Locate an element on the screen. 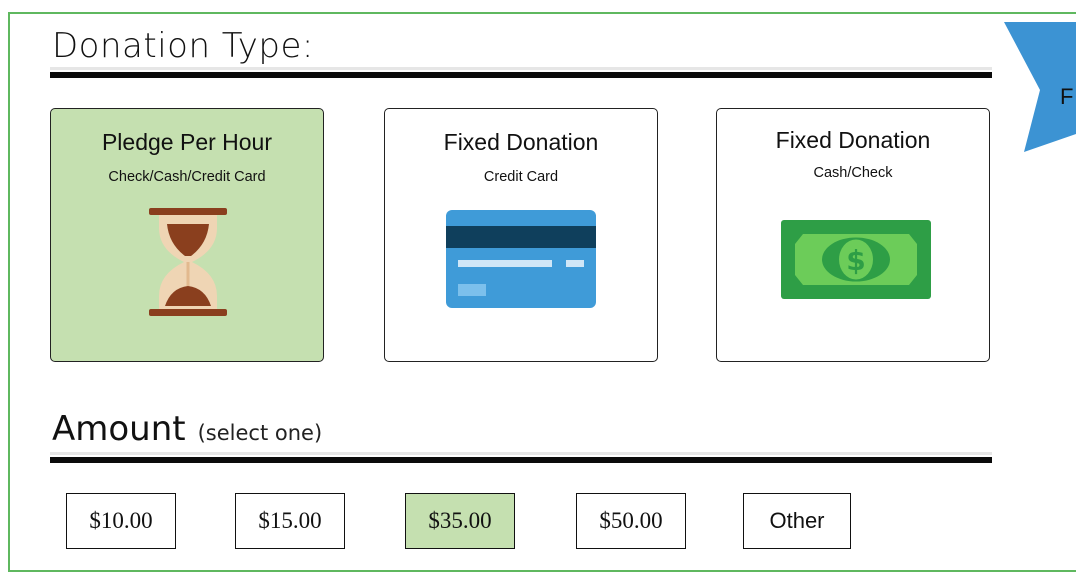 Image resolution: width=1076 pixels, height=572 pixels. credit-card-icon is located at coordinates (521, 259).